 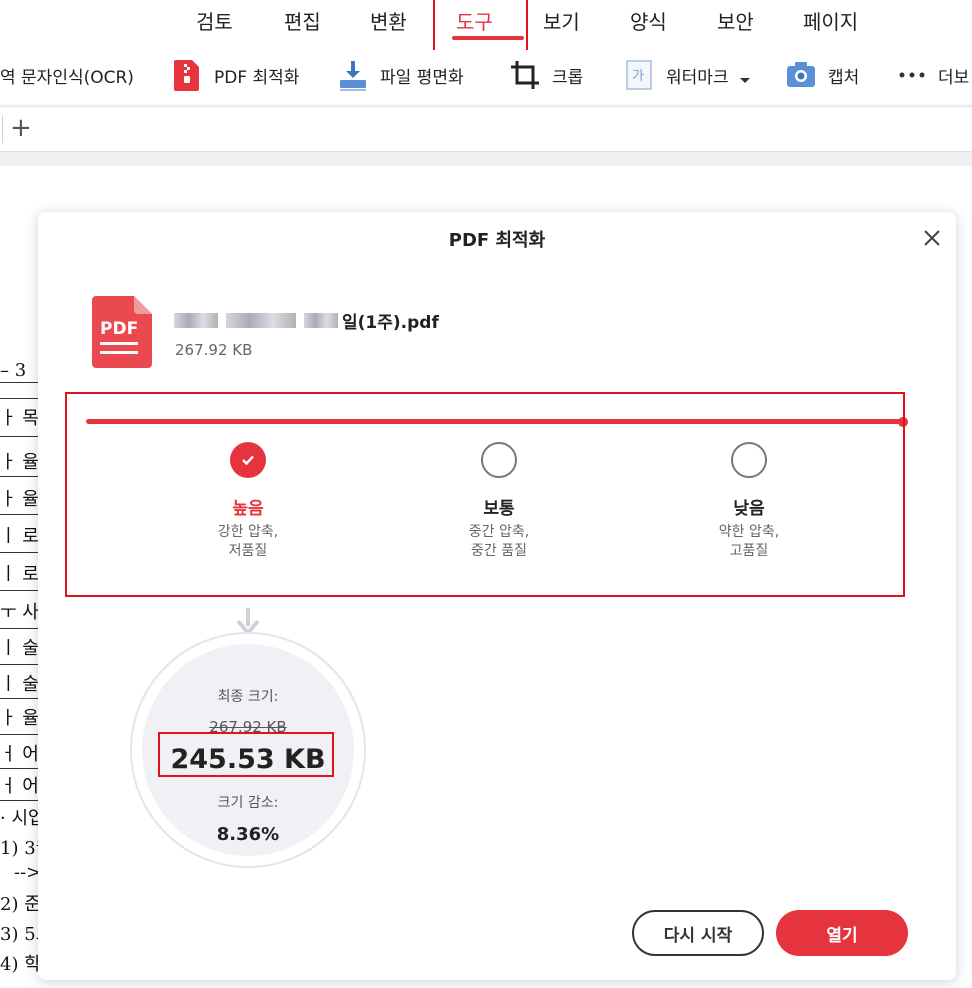 I want to click on pdf-file-icon: PDF, so click(x=122, y=332).